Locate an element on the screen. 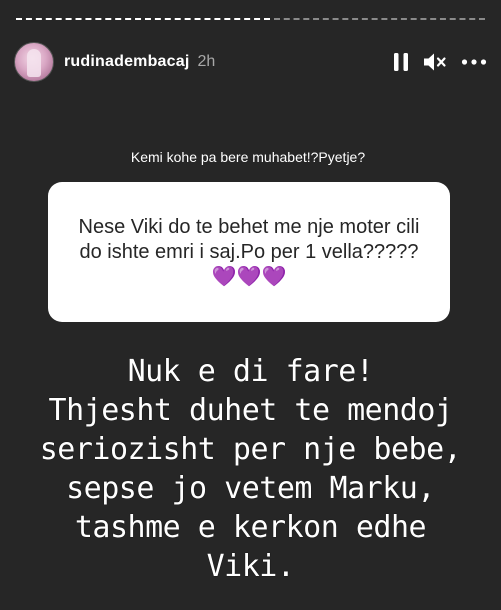 Image resolution: width=501 pixels, height=610 pixels. reply-line: sepse jo vetem Marku, is located at coordinates (250, 488).